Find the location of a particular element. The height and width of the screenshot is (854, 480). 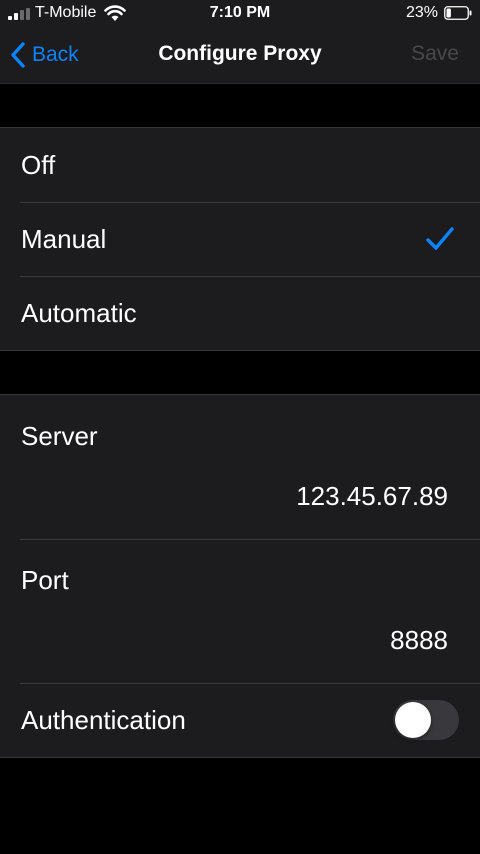

authentication-label: Authentication is located at coordinates (103, 720).